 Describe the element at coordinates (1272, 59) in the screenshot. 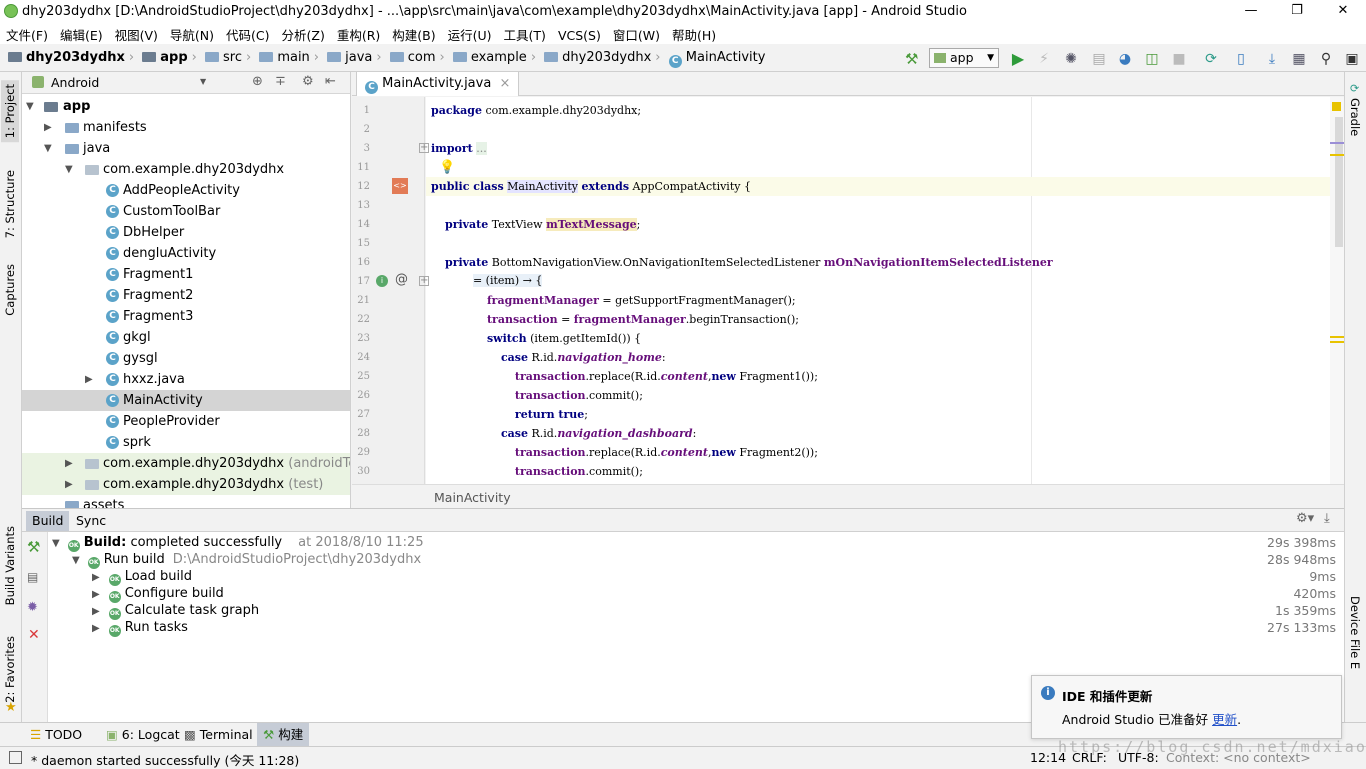

I see `sdk-manager-icon: ⤓` at that location.